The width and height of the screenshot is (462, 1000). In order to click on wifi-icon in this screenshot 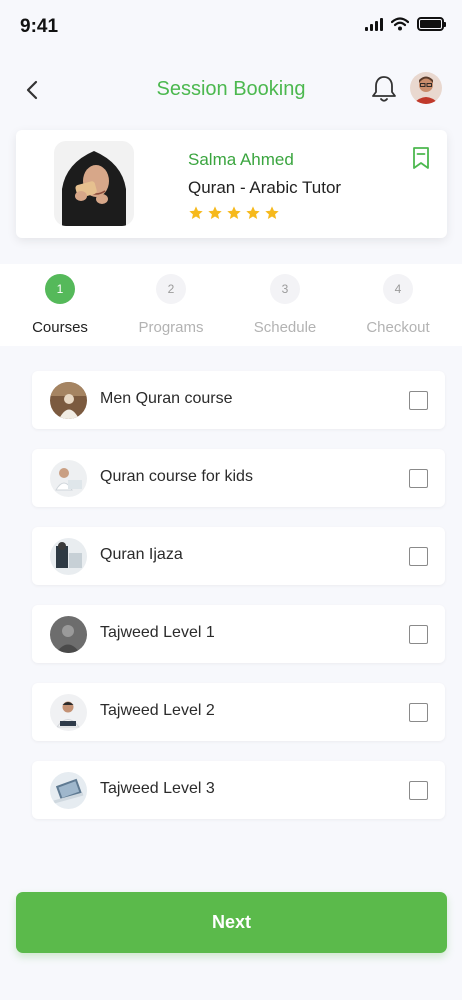, I will do `click(400, 24)`.